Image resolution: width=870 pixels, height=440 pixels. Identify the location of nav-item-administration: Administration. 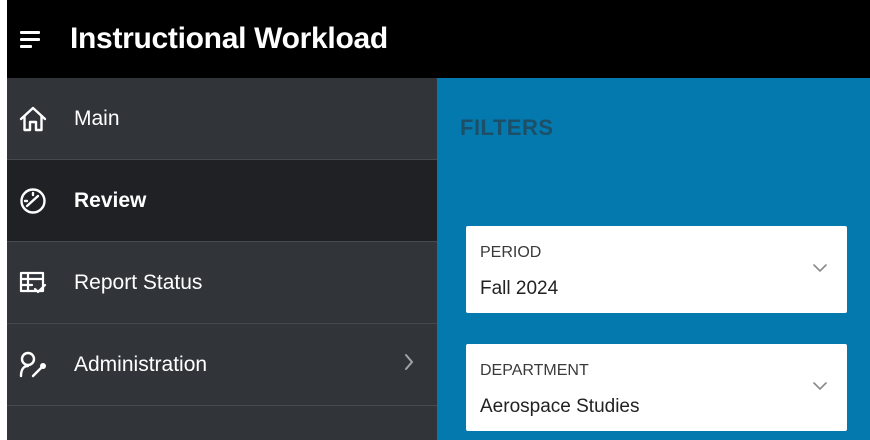
(222, 365).